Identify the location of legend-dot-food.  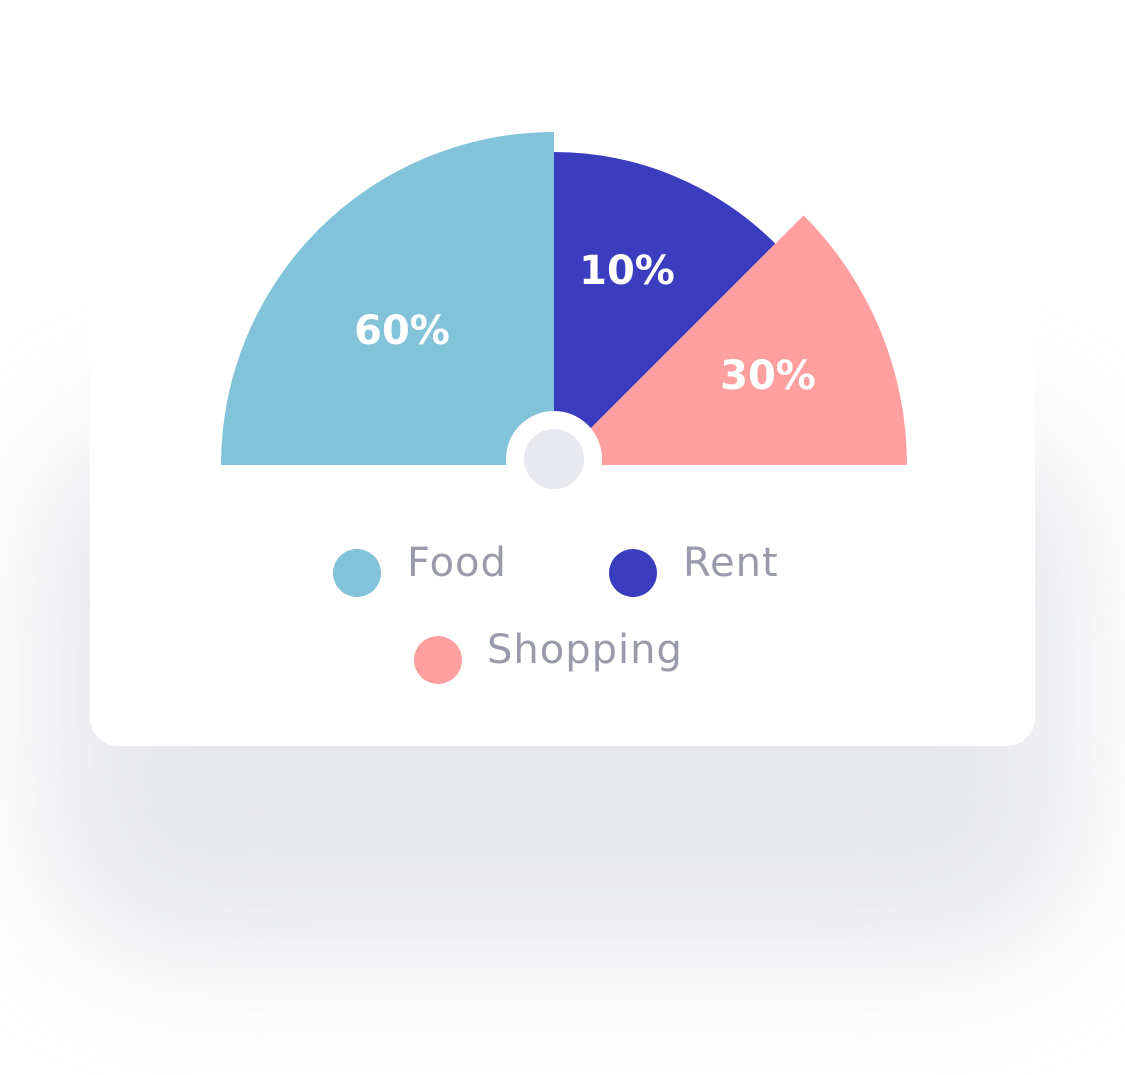
(357, 573).